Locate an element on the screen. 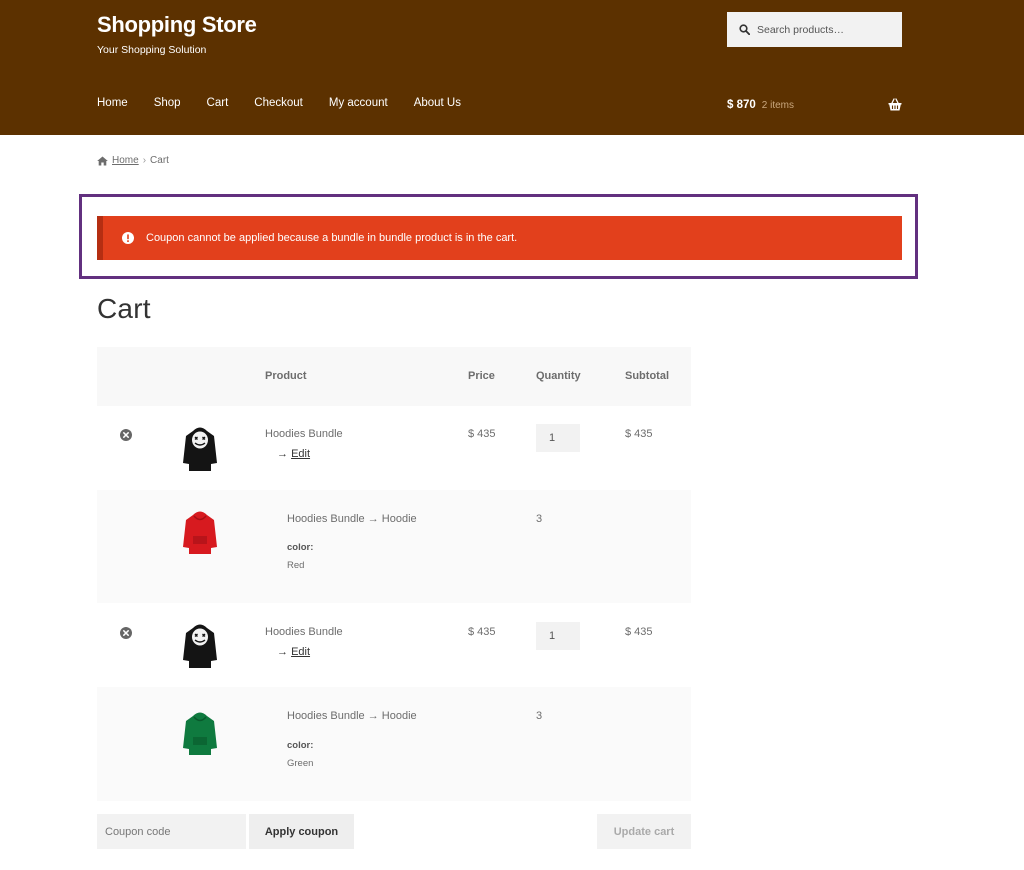 This screenshot has height=870, width=1024. header-product: Product is located at coordinates (286, 376).